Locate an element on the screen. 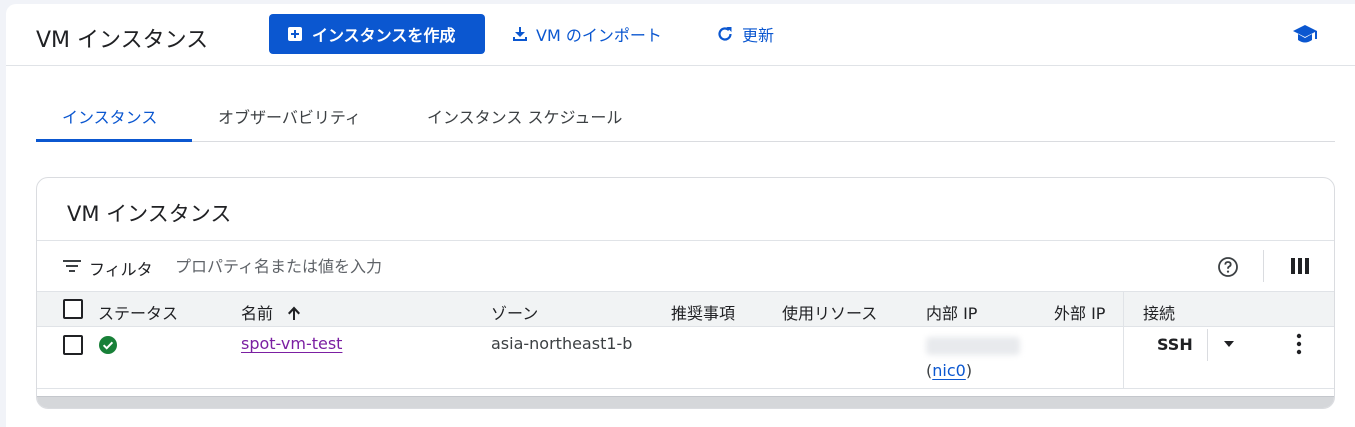  create-instance-button: インスタンスを作成 is located at coordinates (377, 34).